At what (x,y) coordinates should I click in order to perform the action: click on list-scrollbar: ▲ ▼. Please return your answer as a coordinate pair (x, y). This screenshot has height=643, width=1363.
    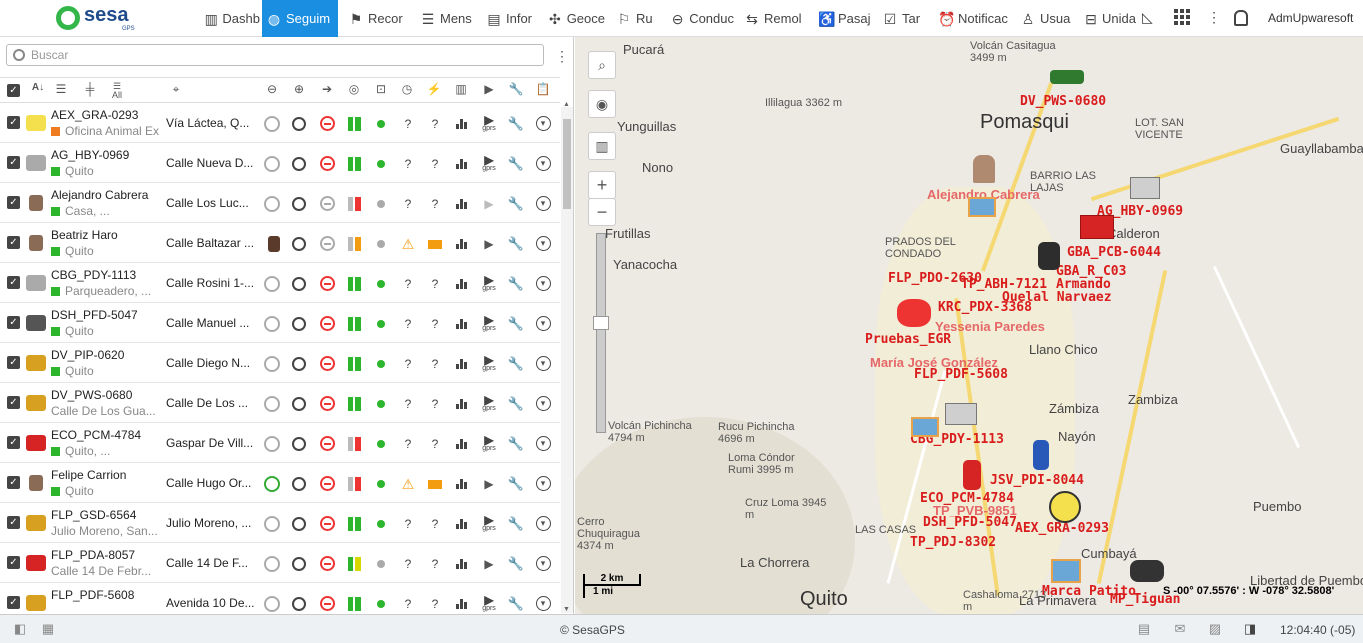
    Looking at the image, I should click on (567, 357).